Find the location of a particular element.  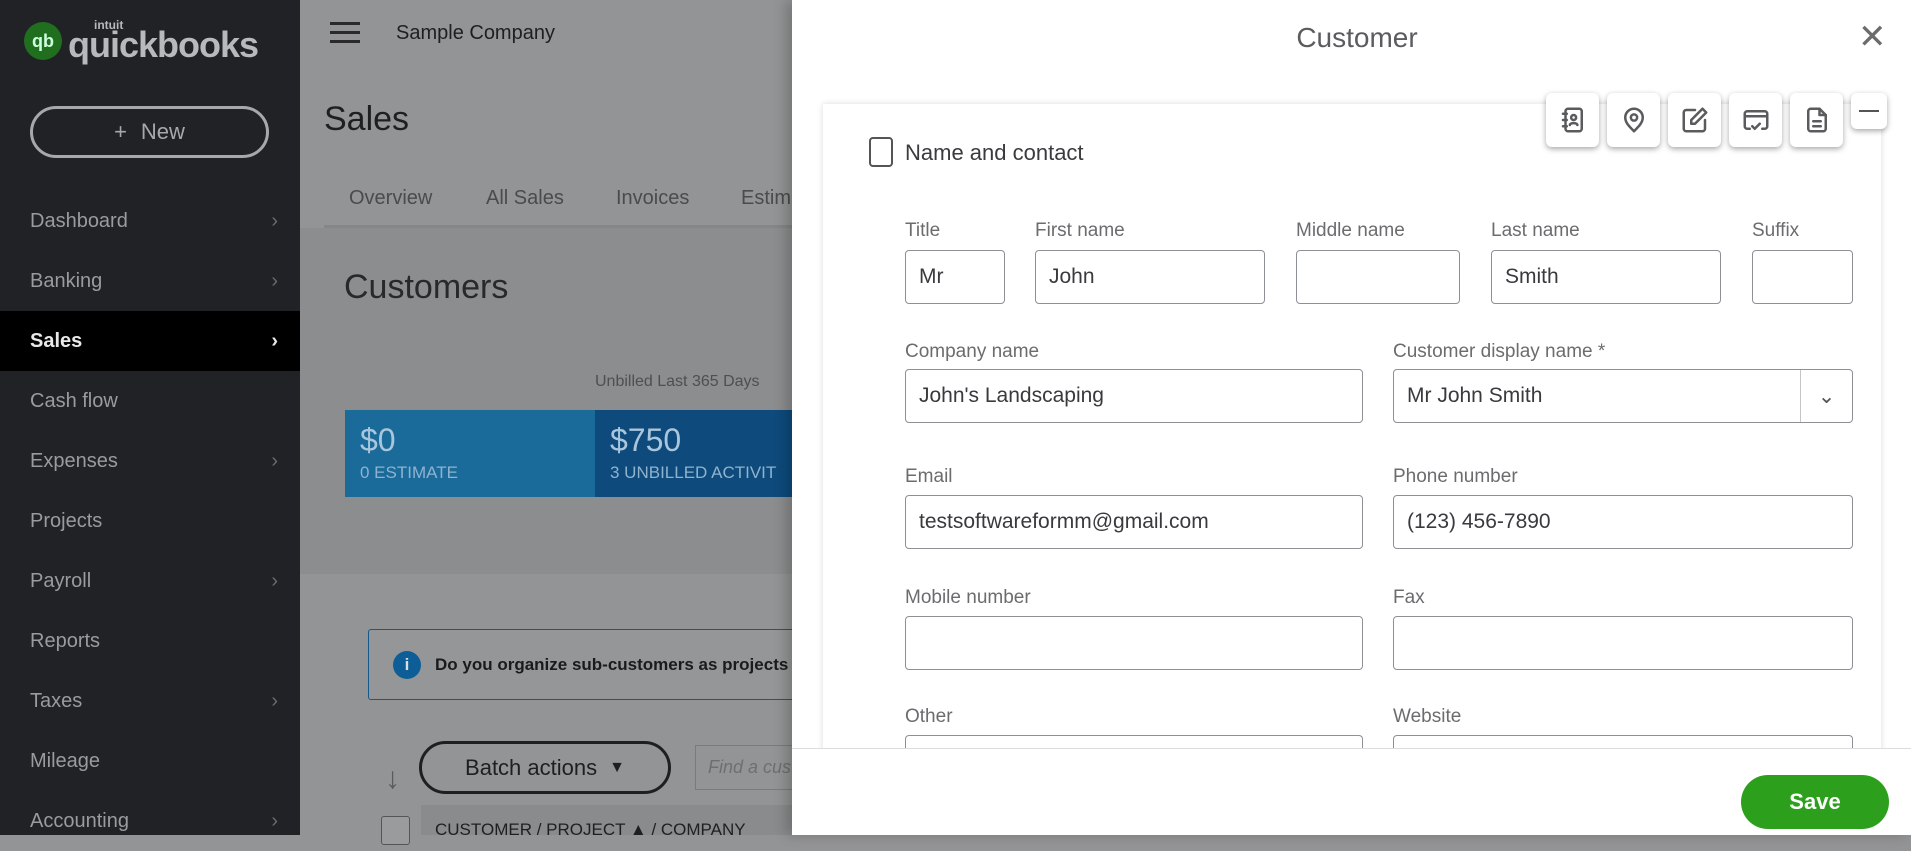

quickbooks-logo: qb quickbooks intuit is located at coordinates (141, 41).